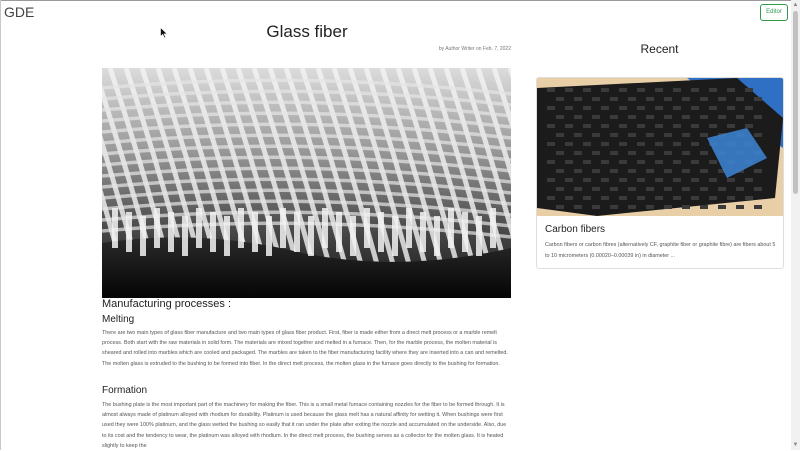  I want to click on window-top-border, so click(400, 0).